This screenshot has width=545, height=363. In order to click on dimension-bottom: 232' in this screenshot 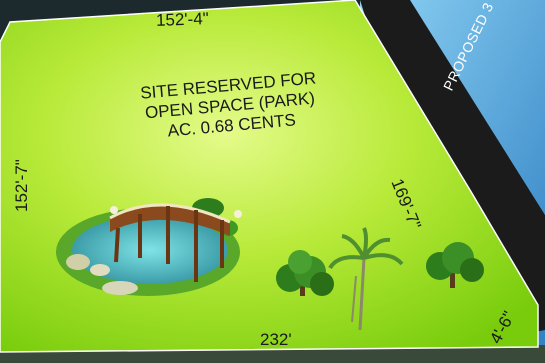, I will do `click(276, 339)`.